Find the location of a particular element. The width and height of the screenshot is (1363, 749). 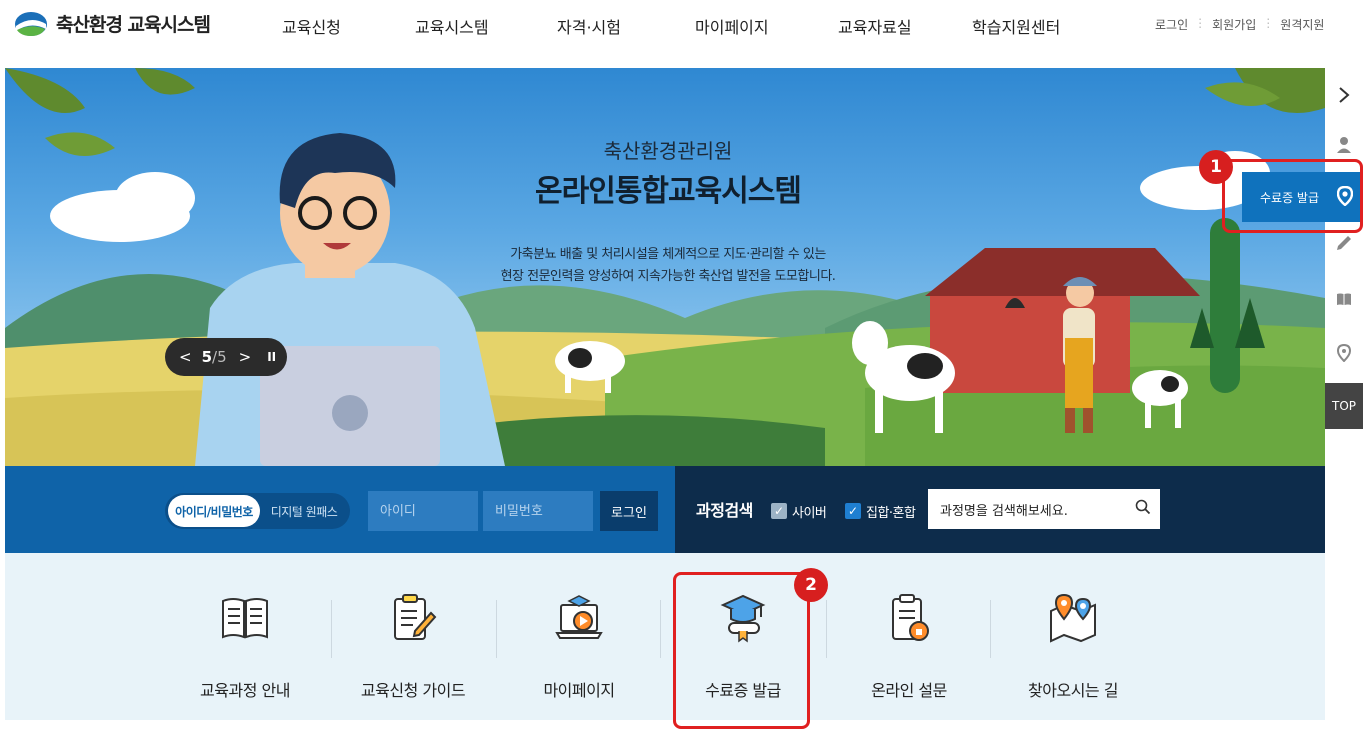

logo-text: 축산환경 교육시스템 is located at coordinates (133, 25).